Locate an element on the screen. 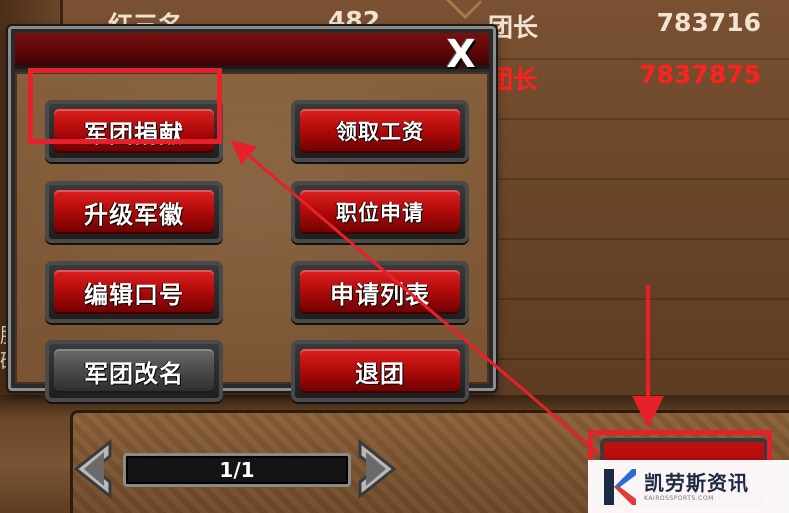 This screenshot has width=789, height=513. page-indicator: 1/1 is located at coordinates (237, 470).